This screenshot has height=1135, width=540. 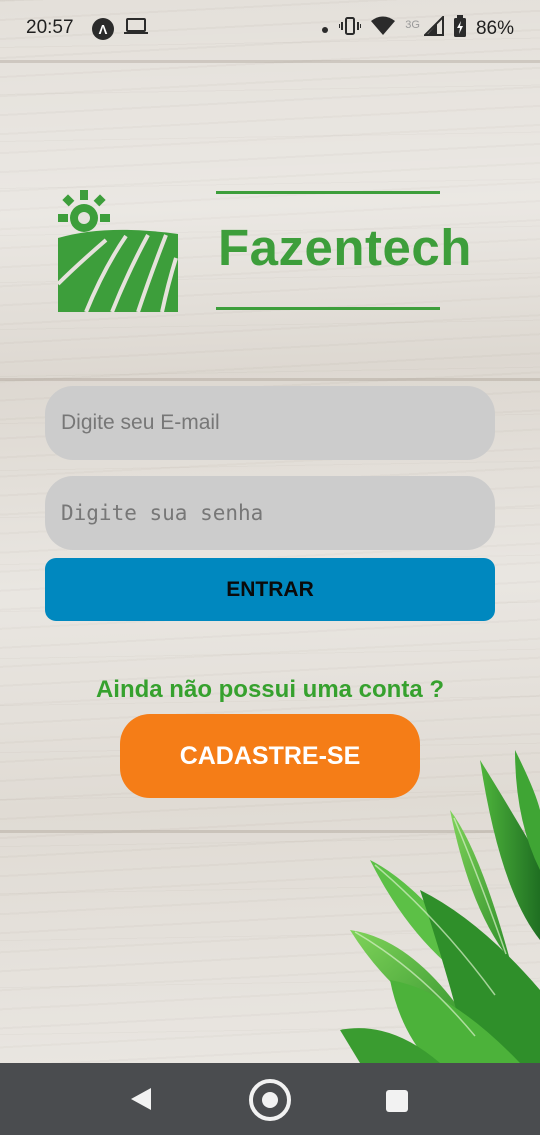 I want to click on signal-icon, so click(x=433, y=28).